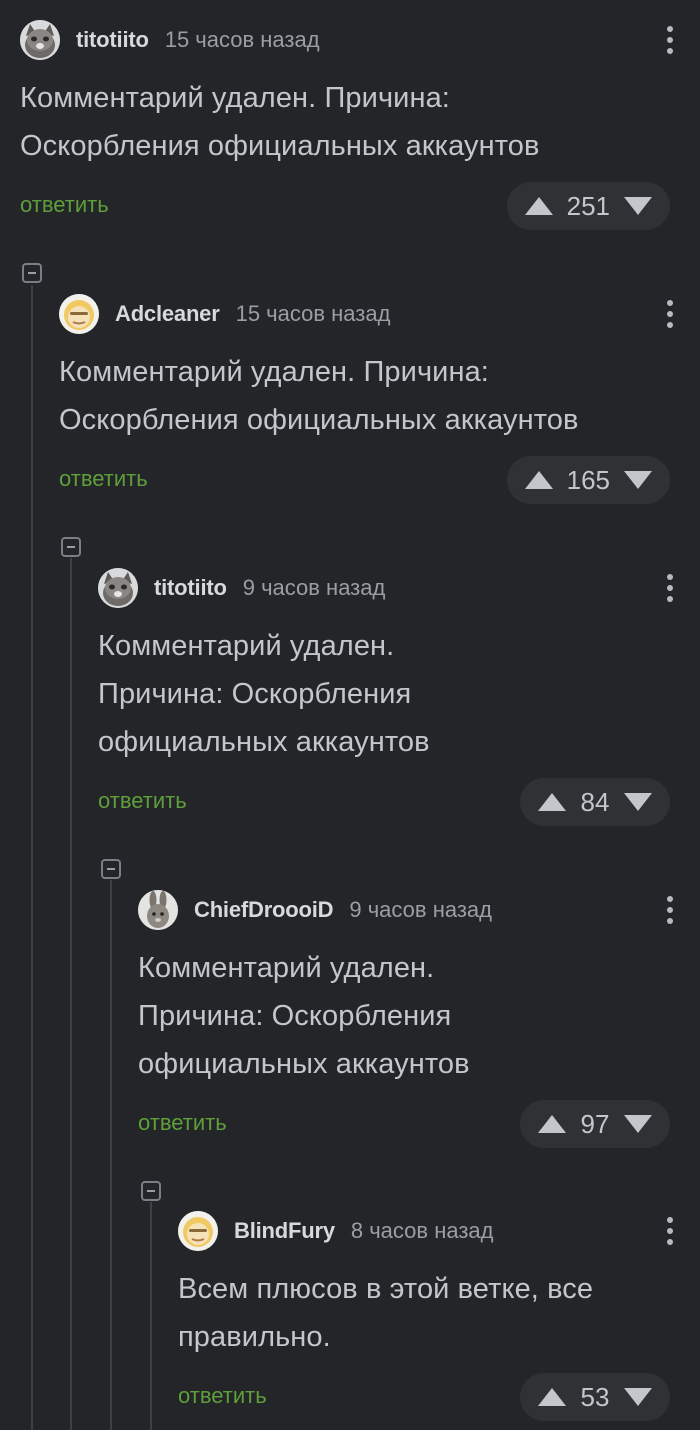 Image resolution: width=700 pixels, height=1430 pixels. What do you see at coordinates (346, 40) in the screenshot?
I see `comment-header: titotiito 15 часов назад` at bounding box center [346, 40].